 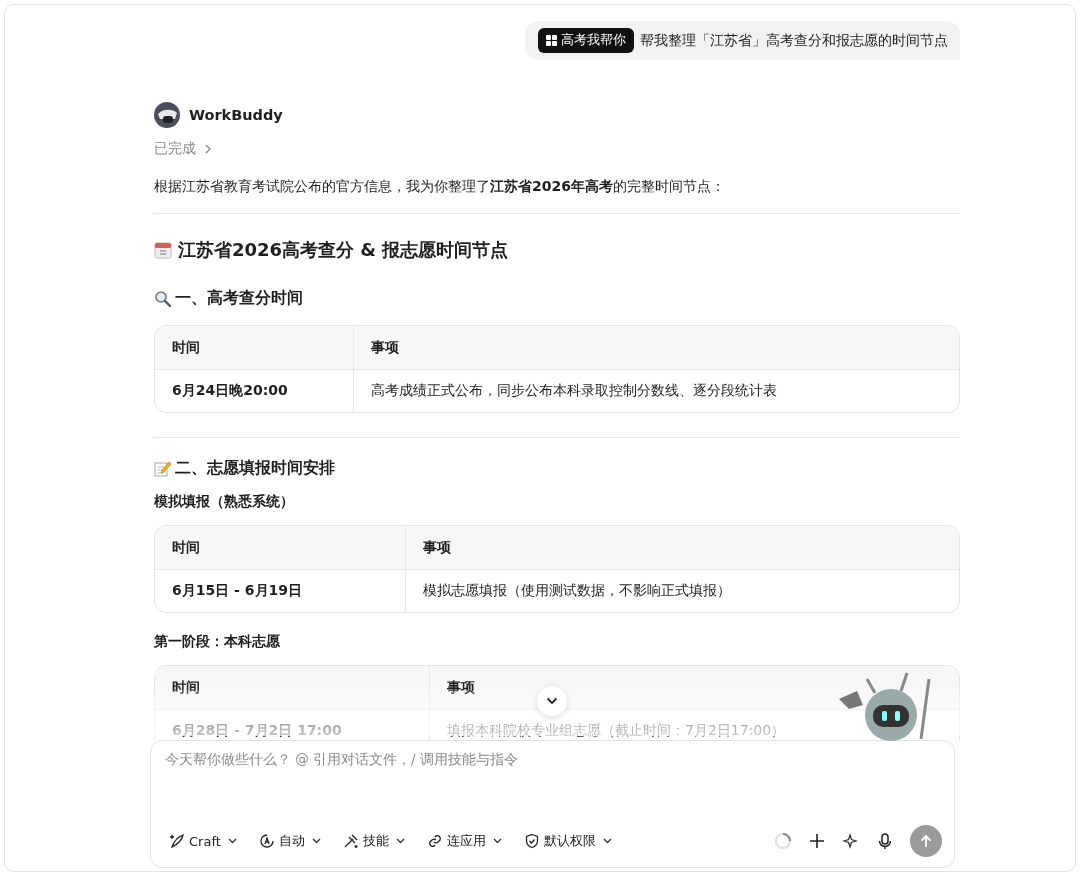 I want to click on agent-name: WorkBuddy, so click(x=236, y=115).